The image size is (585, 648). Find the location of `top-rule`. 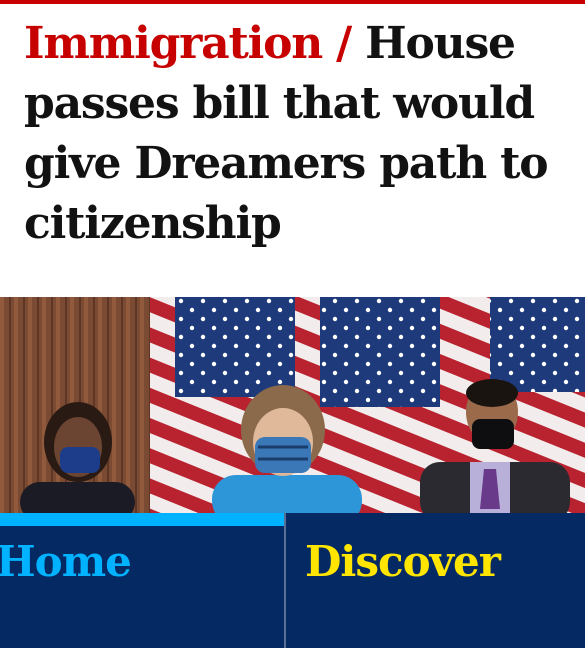

top-rule is located at coordinates (292, 2).